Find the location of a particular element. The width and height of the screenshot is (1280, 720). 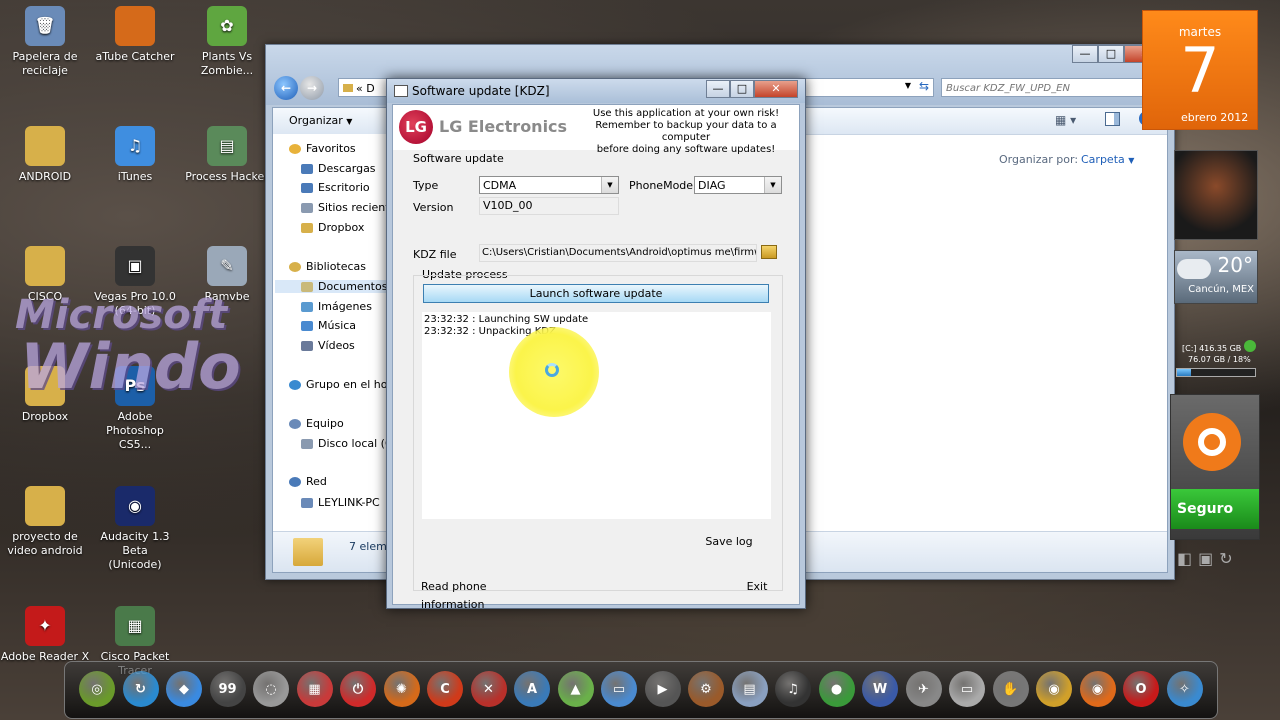

search-box: ⚲ is located at coordinates (1053, 87).